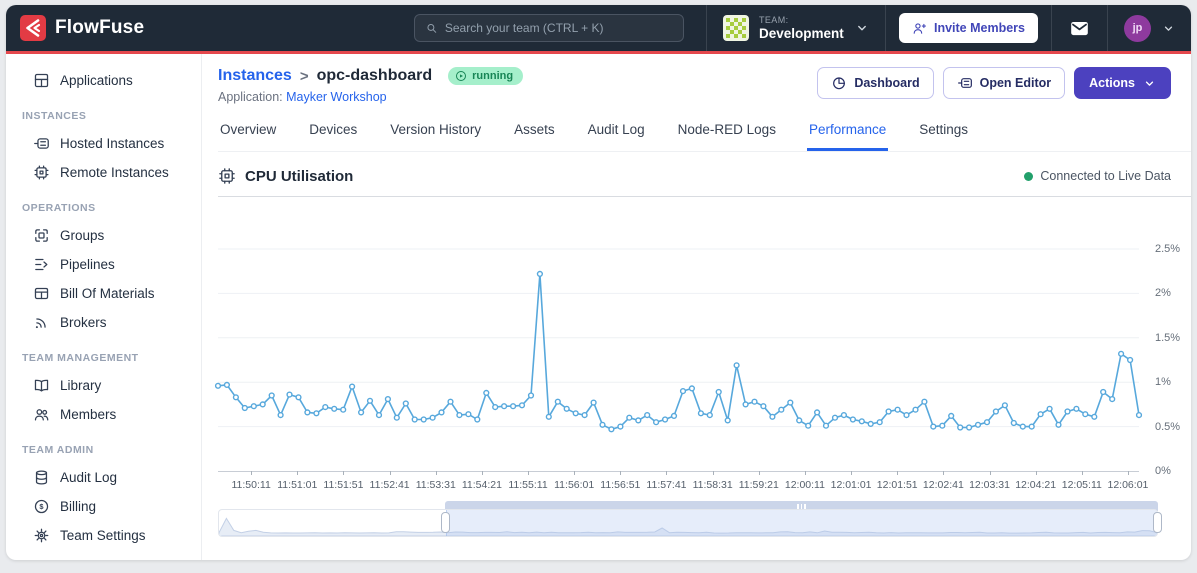 The image size is (1197, 573). What do you see at coordinates (773, 20) in the screenshot?
I see `team-label: TEAM:` at bounding box center [773, 20].